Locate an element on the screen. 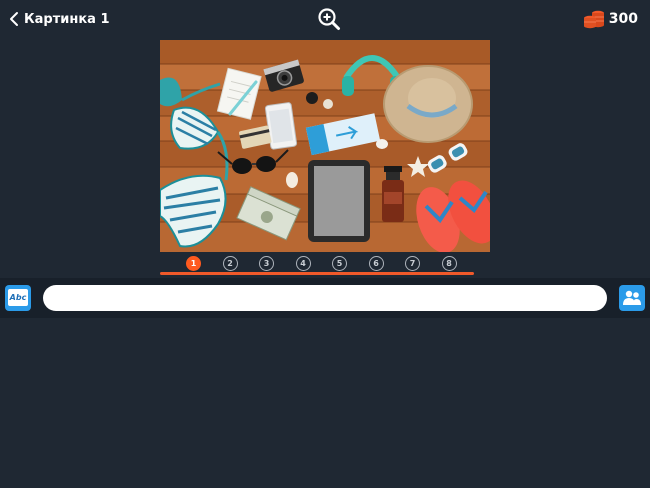 The image size is (650, 488). letters-hint-button: Abc is located at coordinates (18, 298).